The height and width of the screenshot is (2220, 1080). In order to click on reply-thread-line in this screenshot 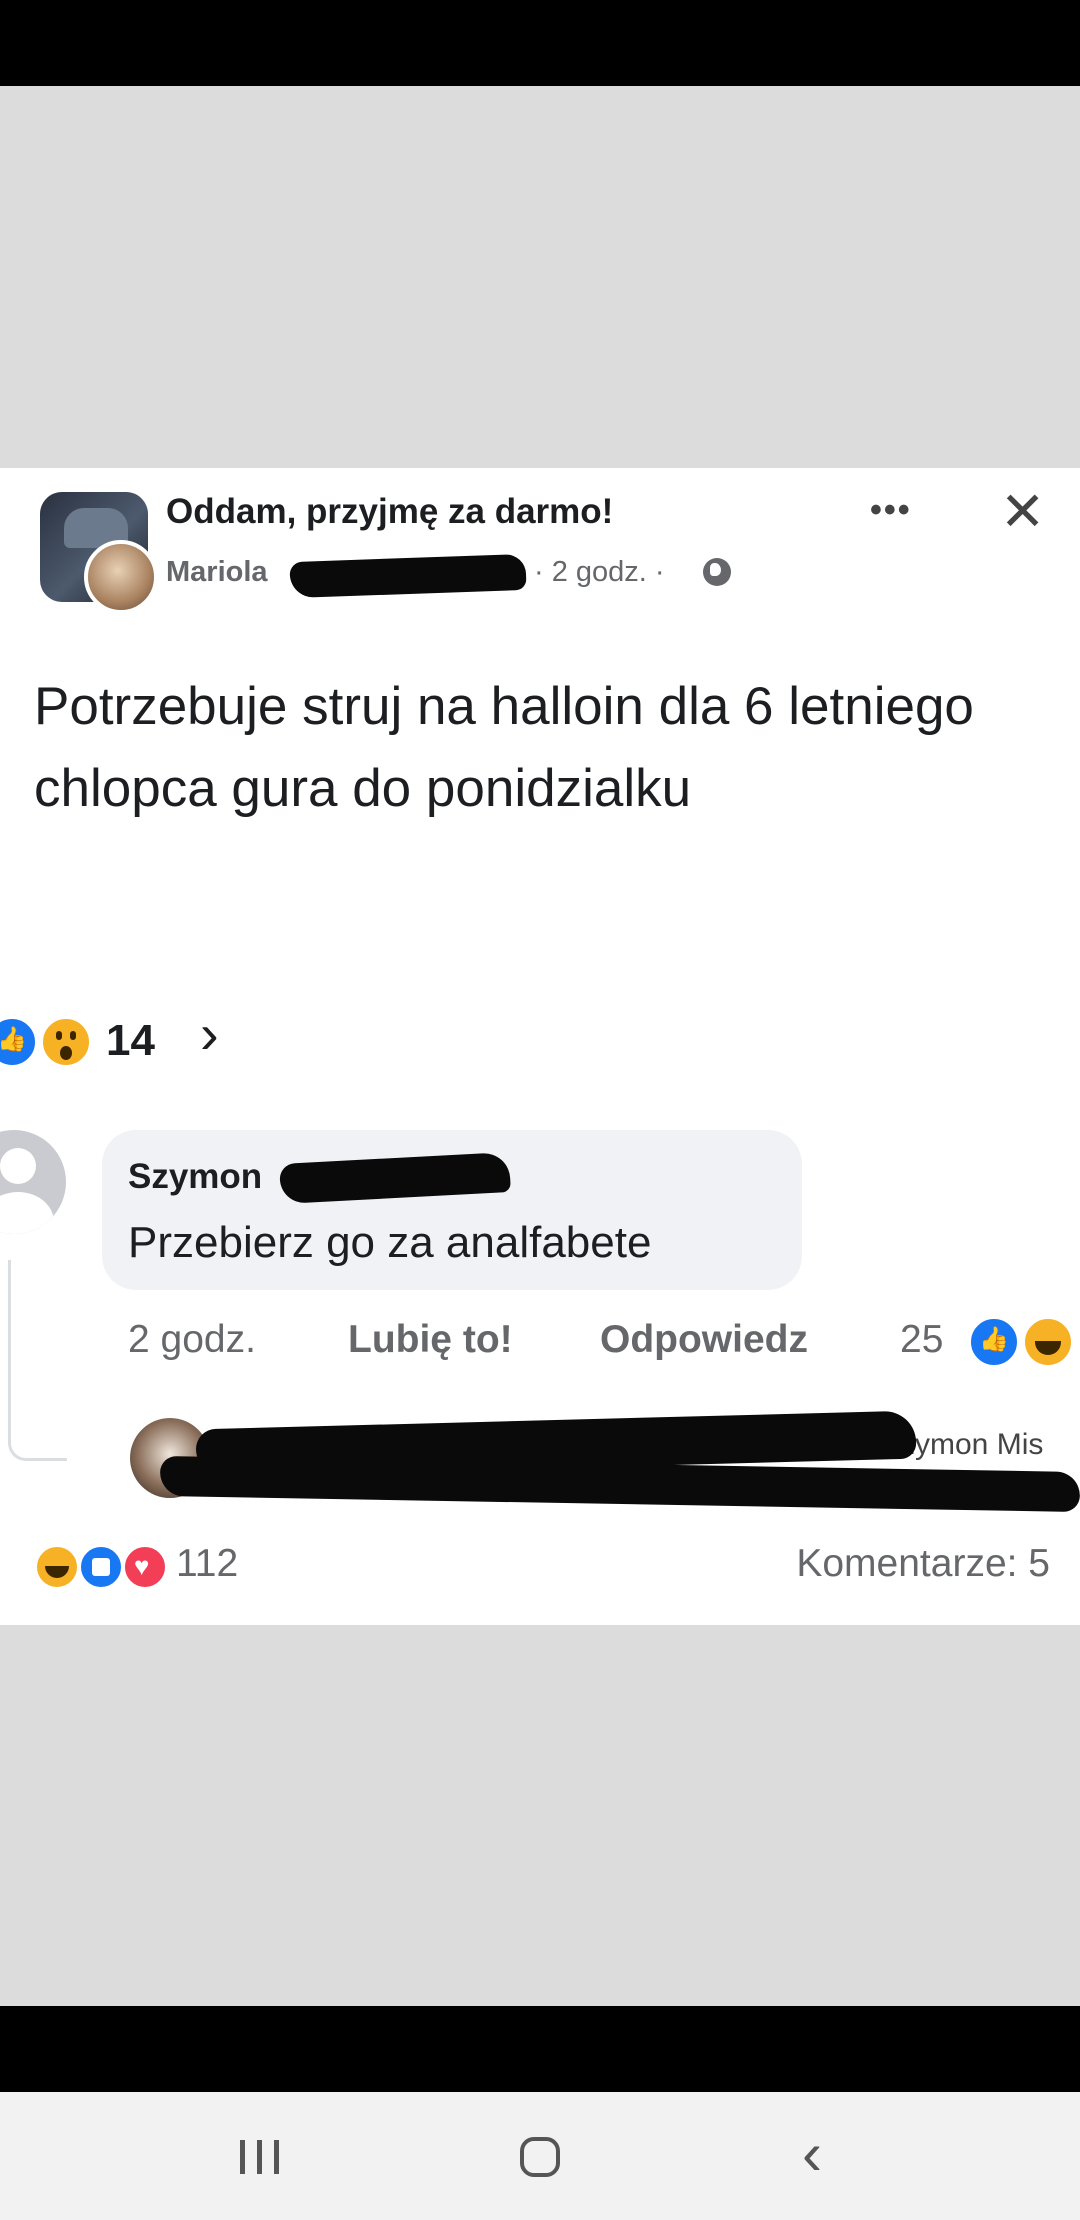, I will do `click(37, 1360)`.